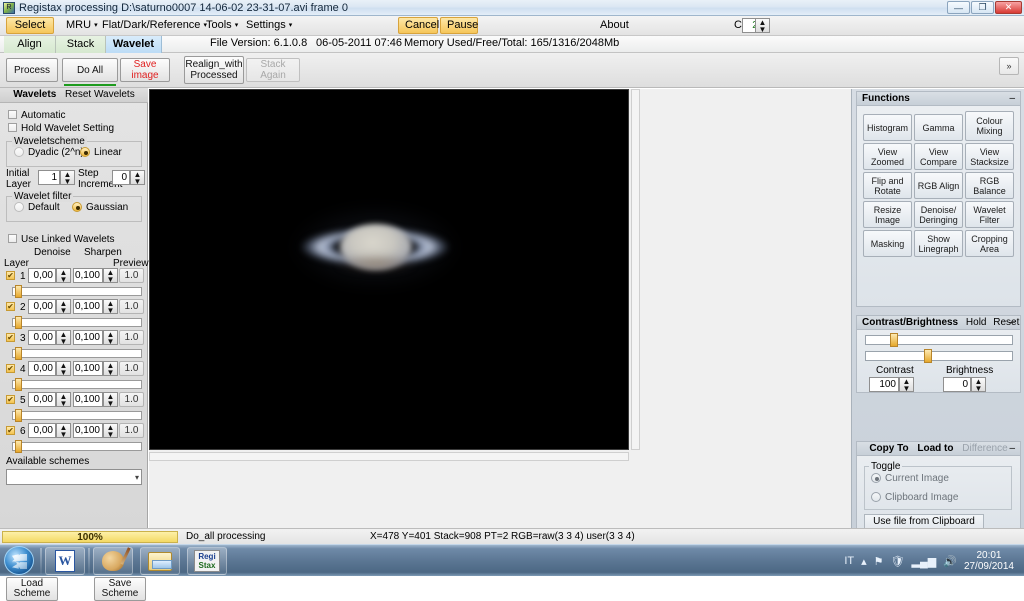 The width and height of the screenshot is (1024, 601). What do you see at coordinates (906, 385) in the screenshot?
I see `contrast-spinner: ▲ ▼` at bounding box center [906, 385].